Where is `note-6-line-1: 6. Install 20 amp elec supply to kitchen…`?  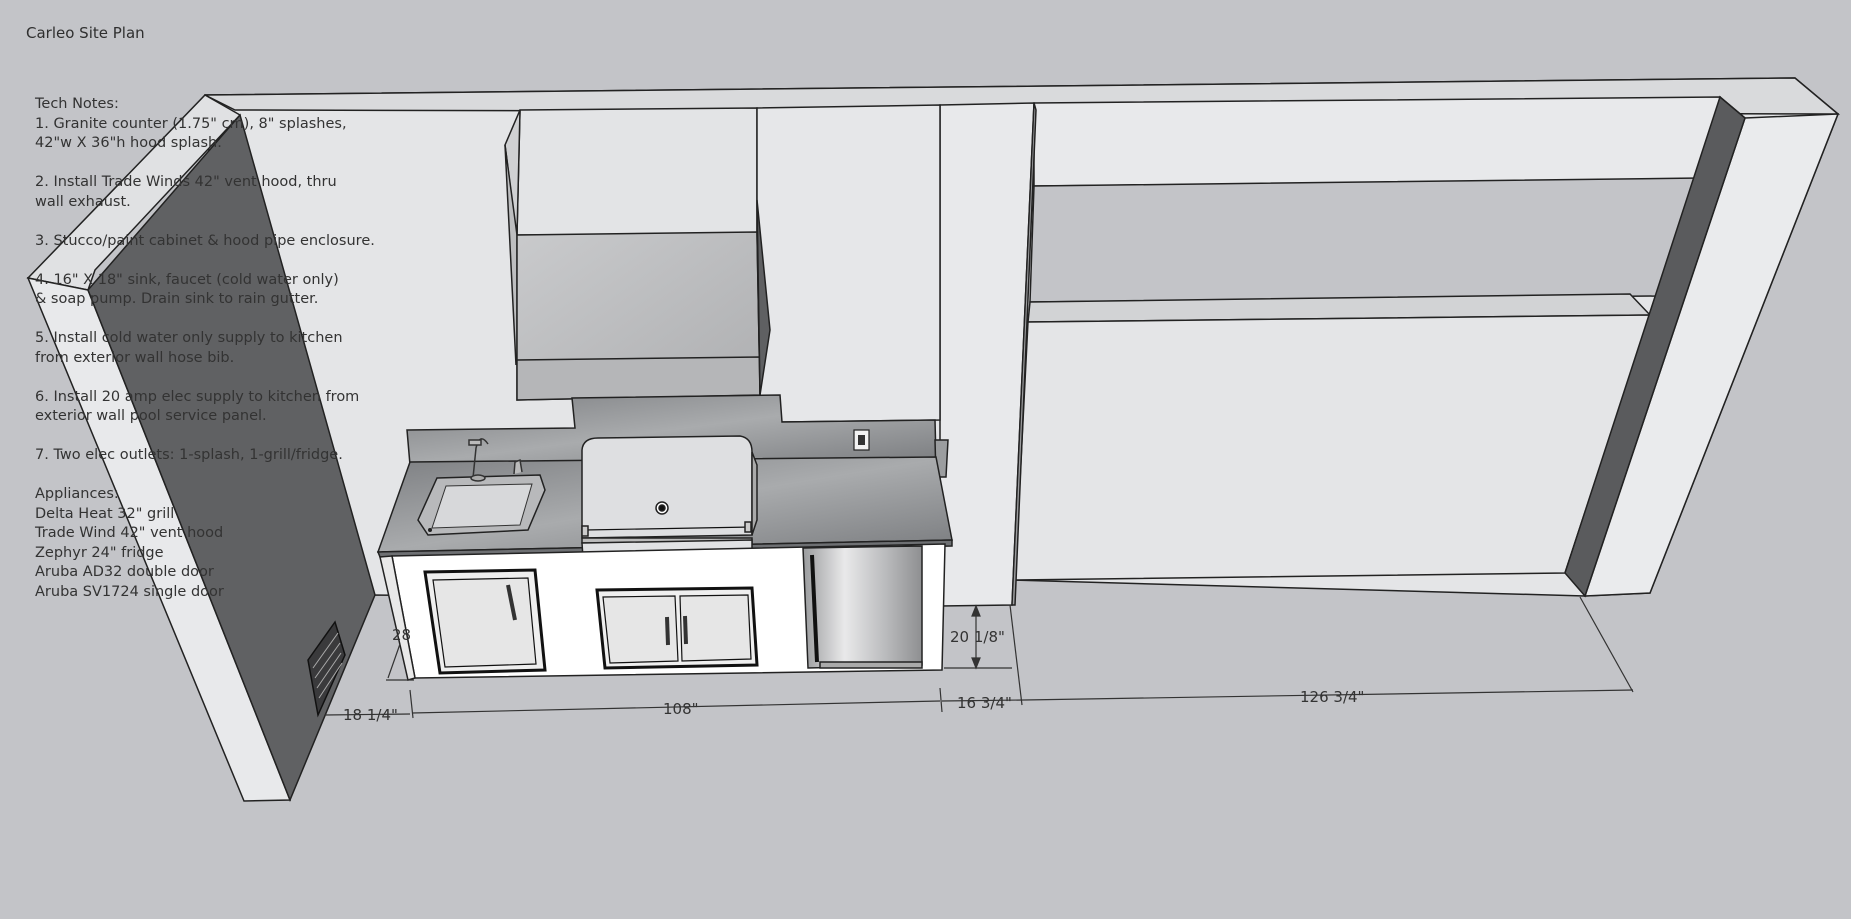 note-6-line-1: 6. Install 20 amp elec supply to kitchen… is located at coordinates (197, 396).